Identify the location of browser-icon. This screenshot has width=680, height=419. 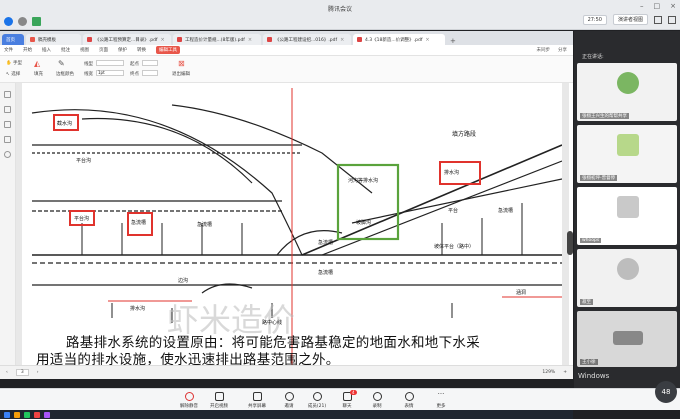
(27, 414).